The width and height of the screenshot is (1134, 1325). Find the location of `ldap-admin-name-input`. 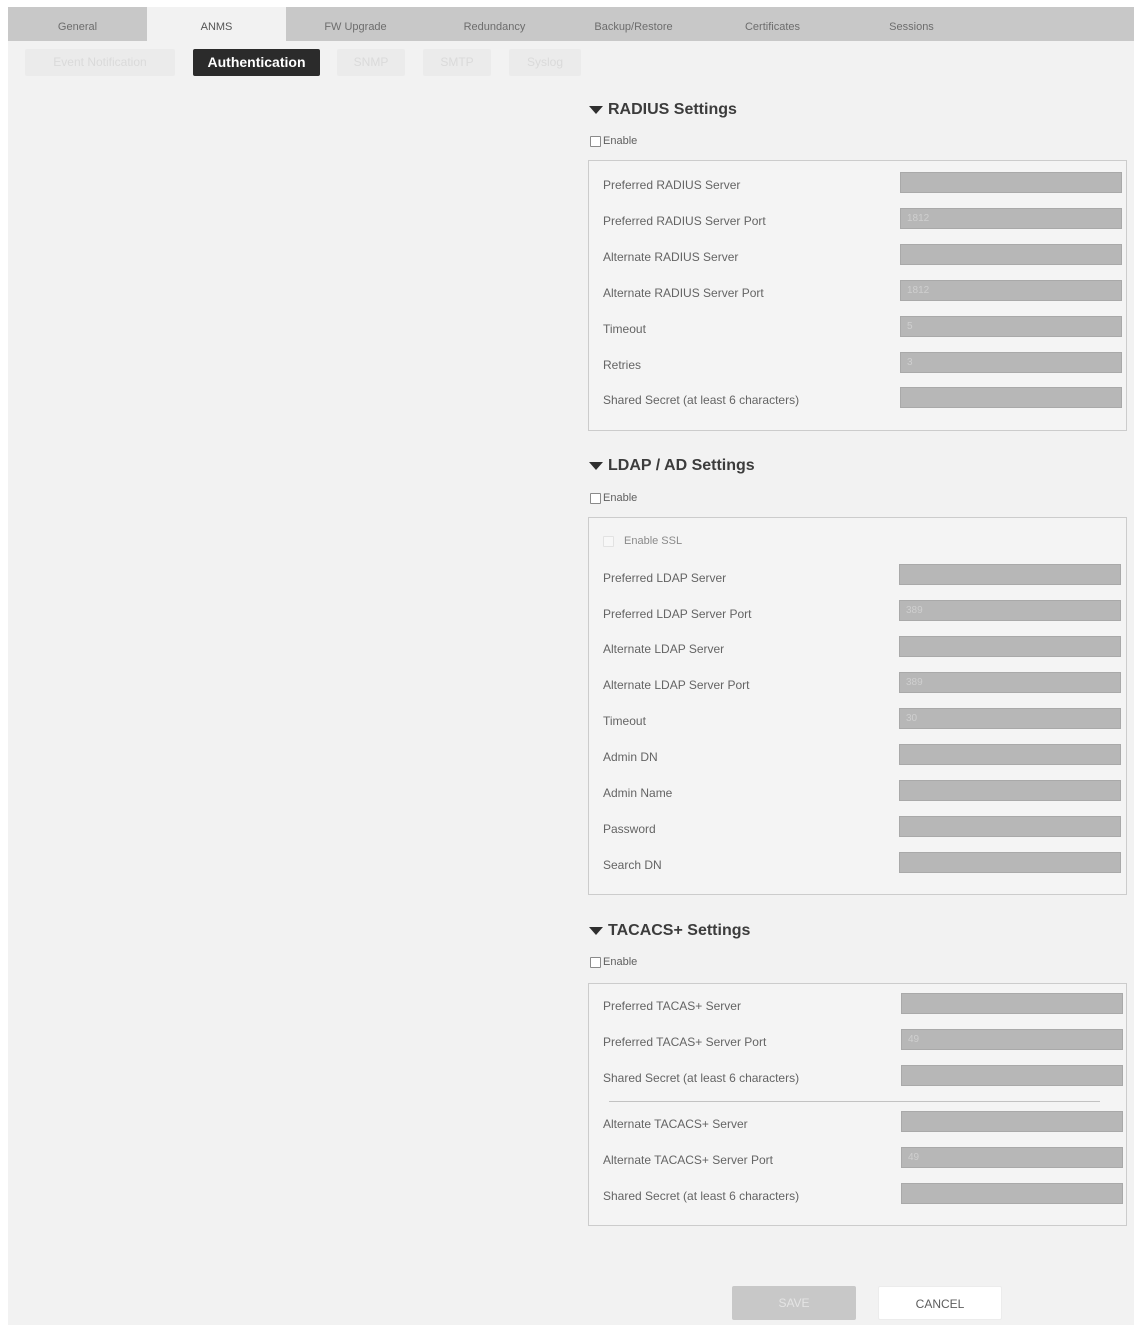

ldap-admin-name-input is located at coordinates (1010, 790).